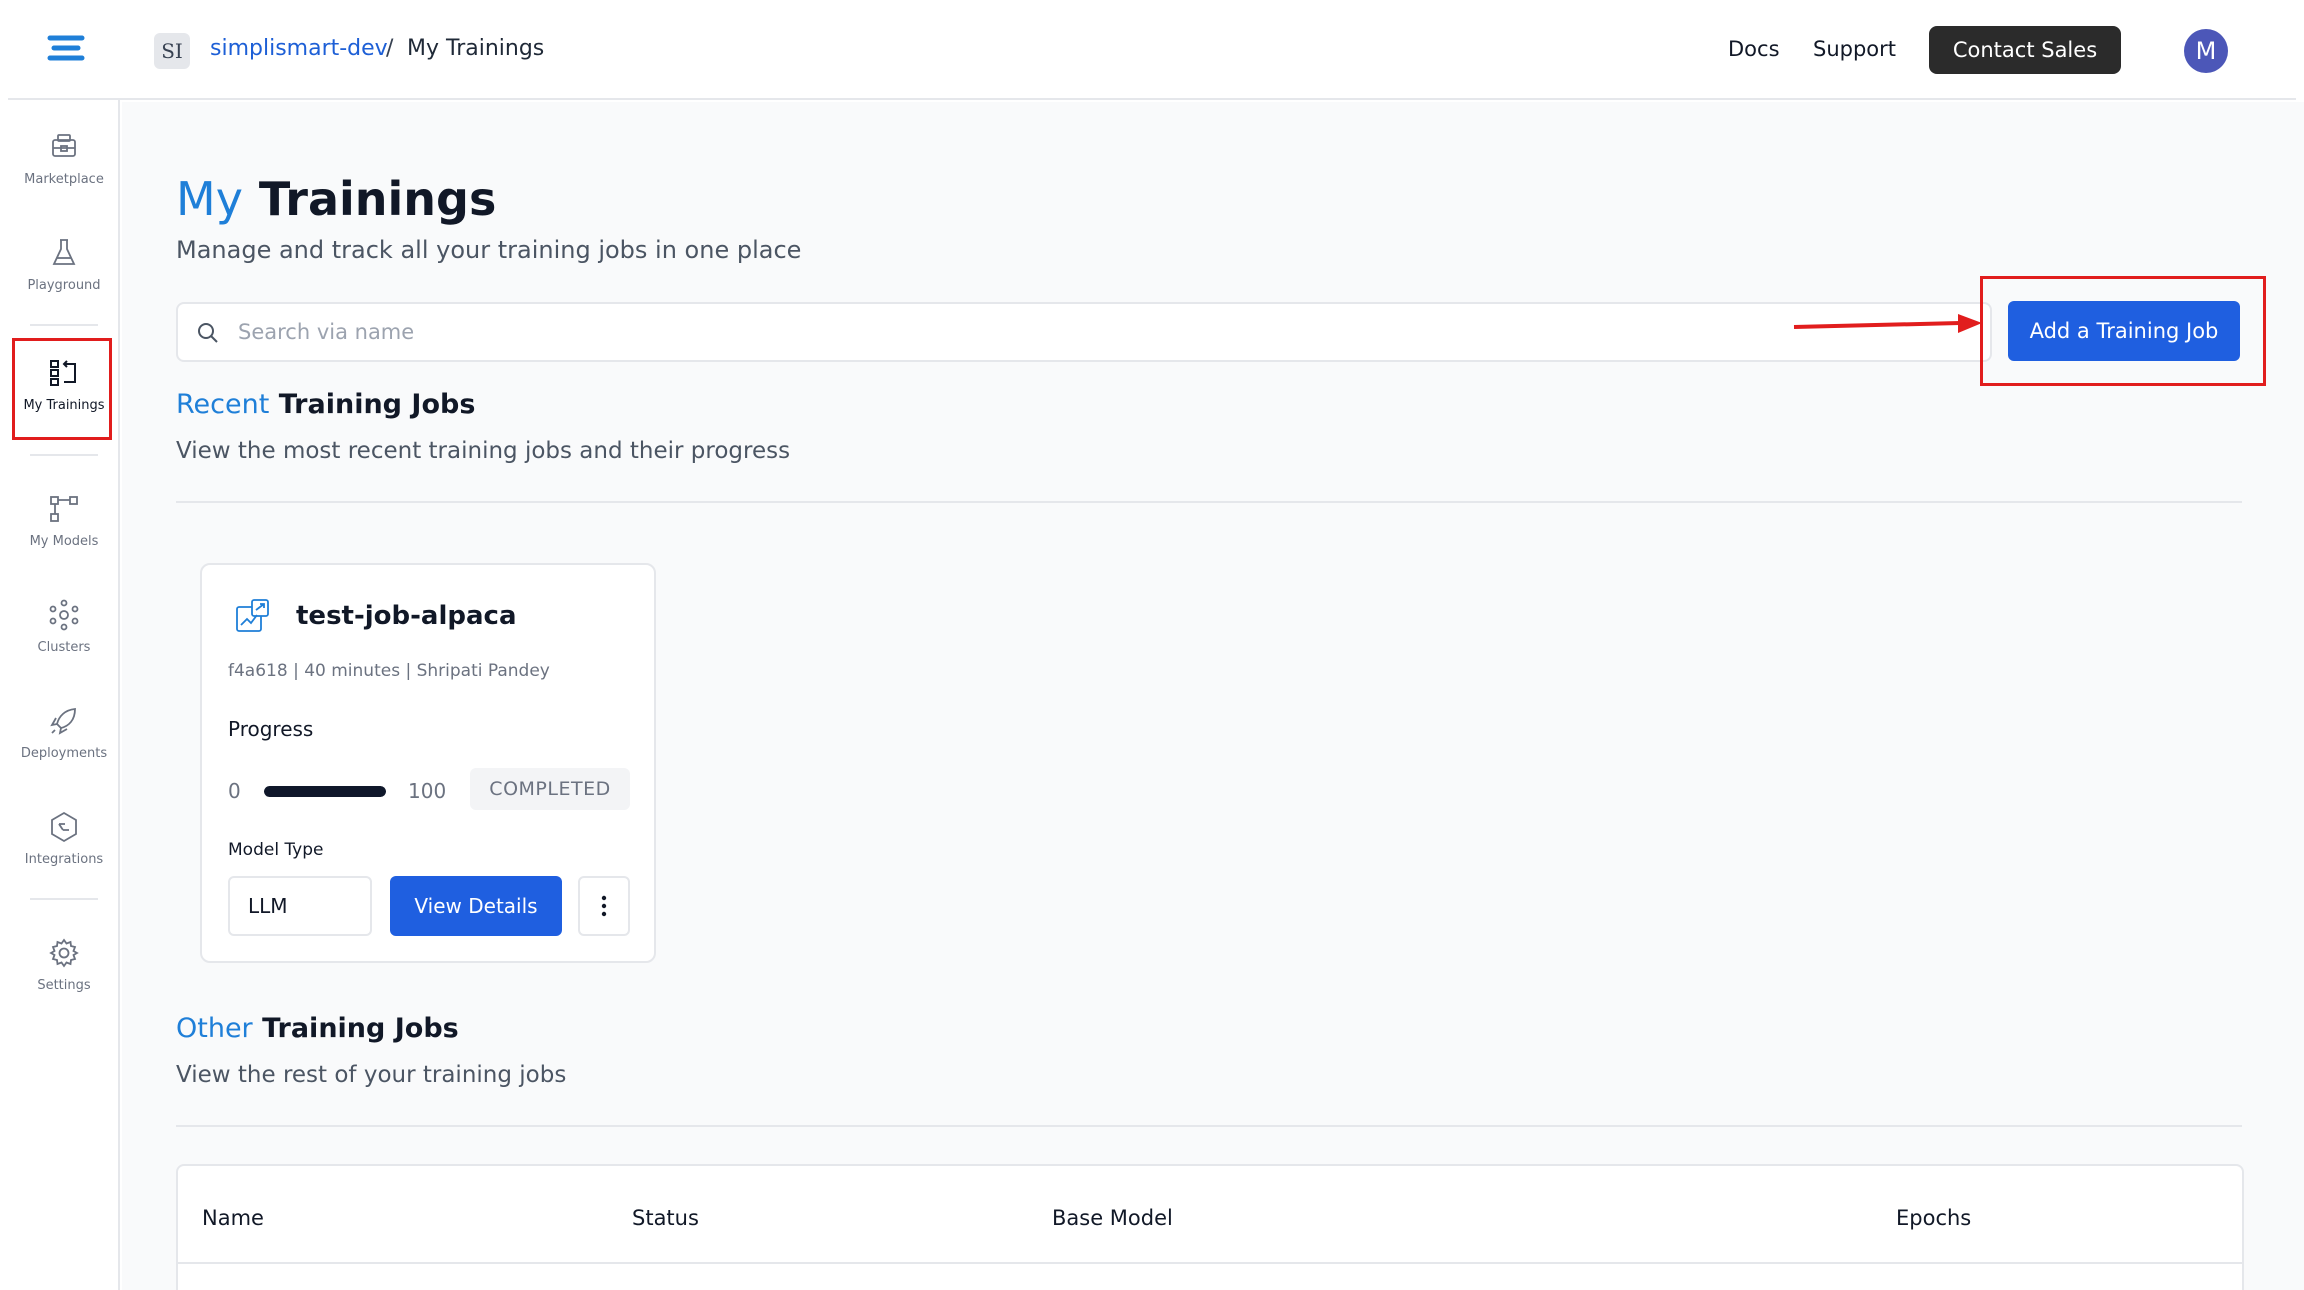  What do you see at coordinates (214, 1028) in the screenshot?
I see `other-title-accent: Other` at bounding box center [214, 1028].